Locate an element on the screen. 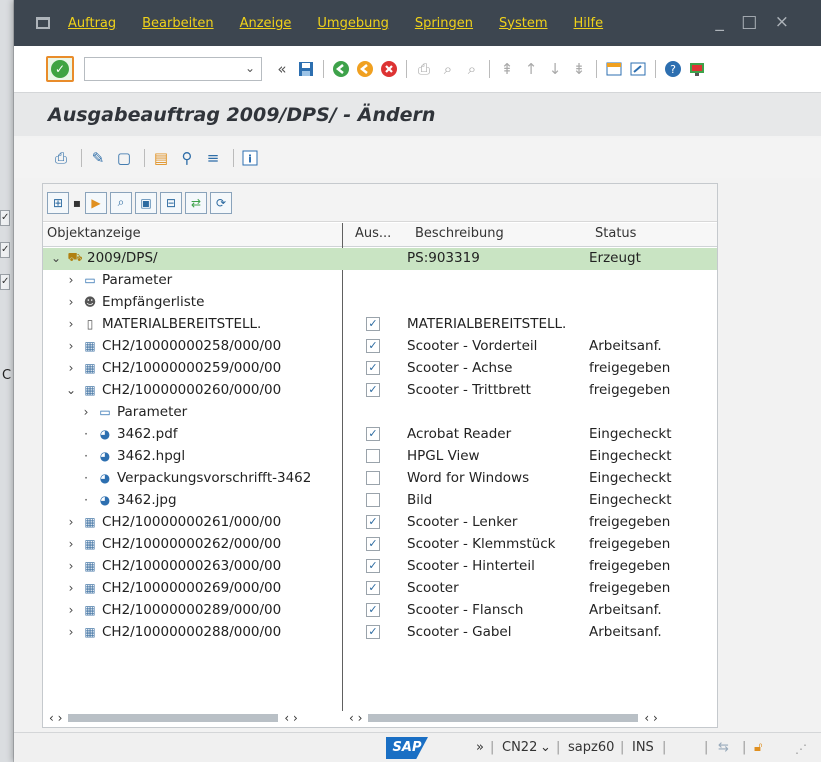  select-icon: ▶ is located at coordinates (96, 202).